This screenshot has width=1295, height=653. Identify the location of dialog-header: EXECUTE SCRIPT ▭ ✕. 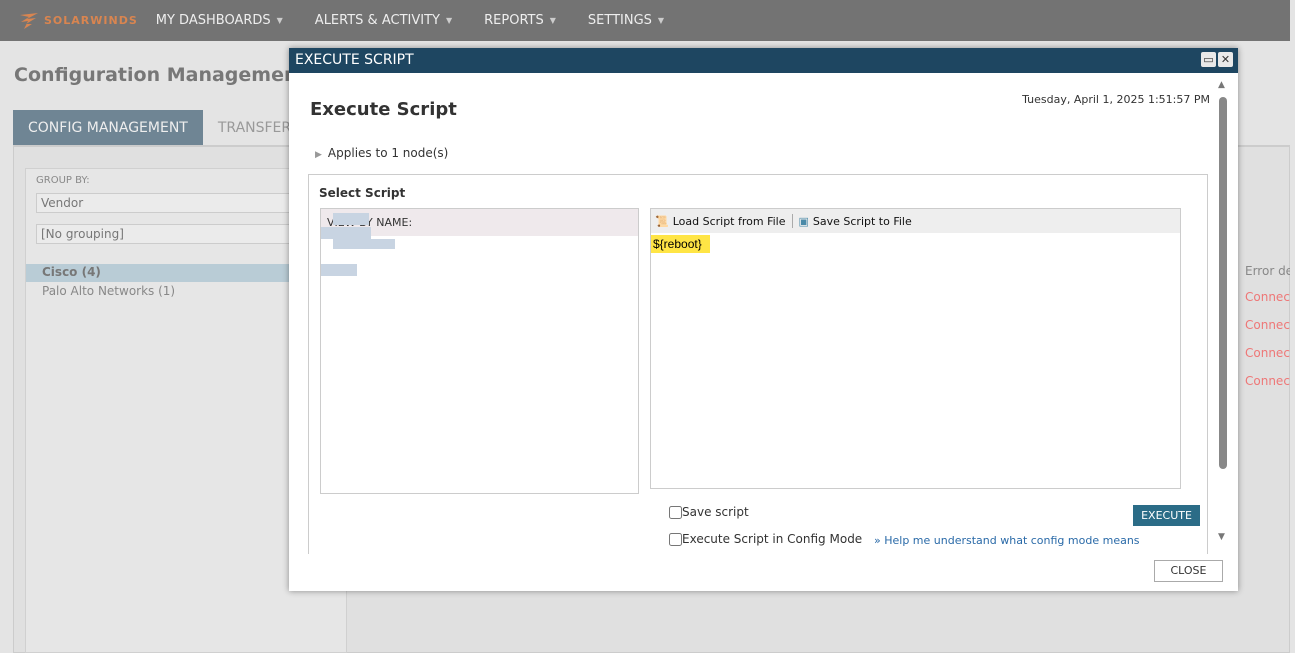
(763, 60).